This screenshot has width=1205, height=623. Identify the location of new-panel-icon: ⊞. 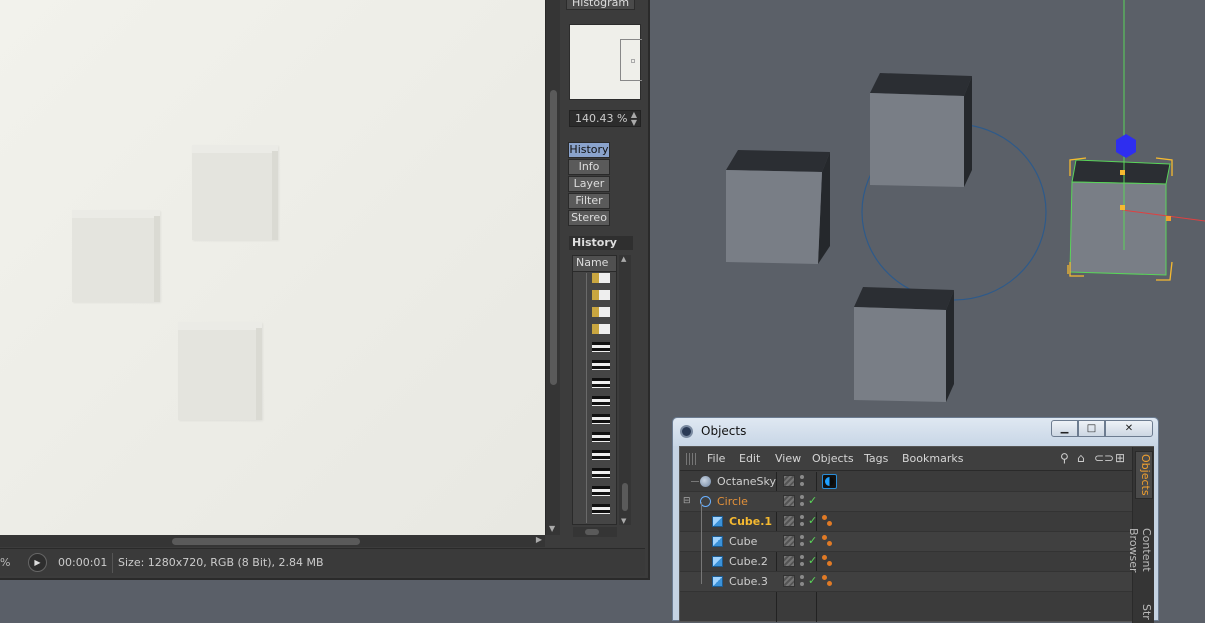
(1120, 458).